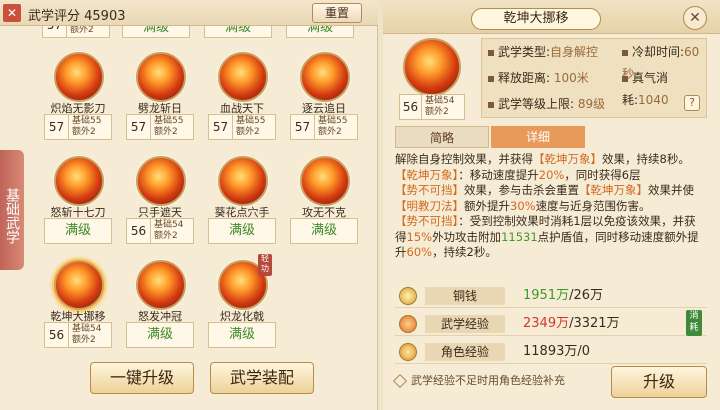 Image resolution: width=720 pixels, height=410 pixels. Describe the element at coordinates (337, 13) in the screenshot. I see `reset-button: 重置` at that location.